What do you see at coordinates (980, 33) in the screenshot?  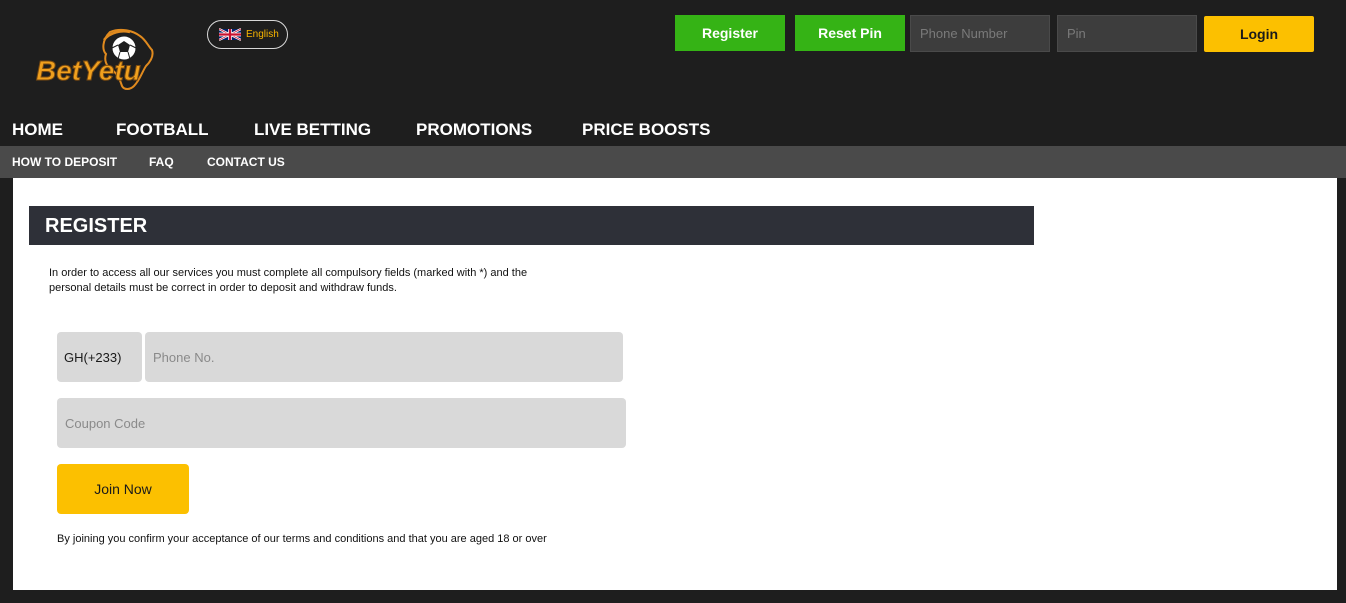 I see `login-phone-input` at bounding box center [980, 33].